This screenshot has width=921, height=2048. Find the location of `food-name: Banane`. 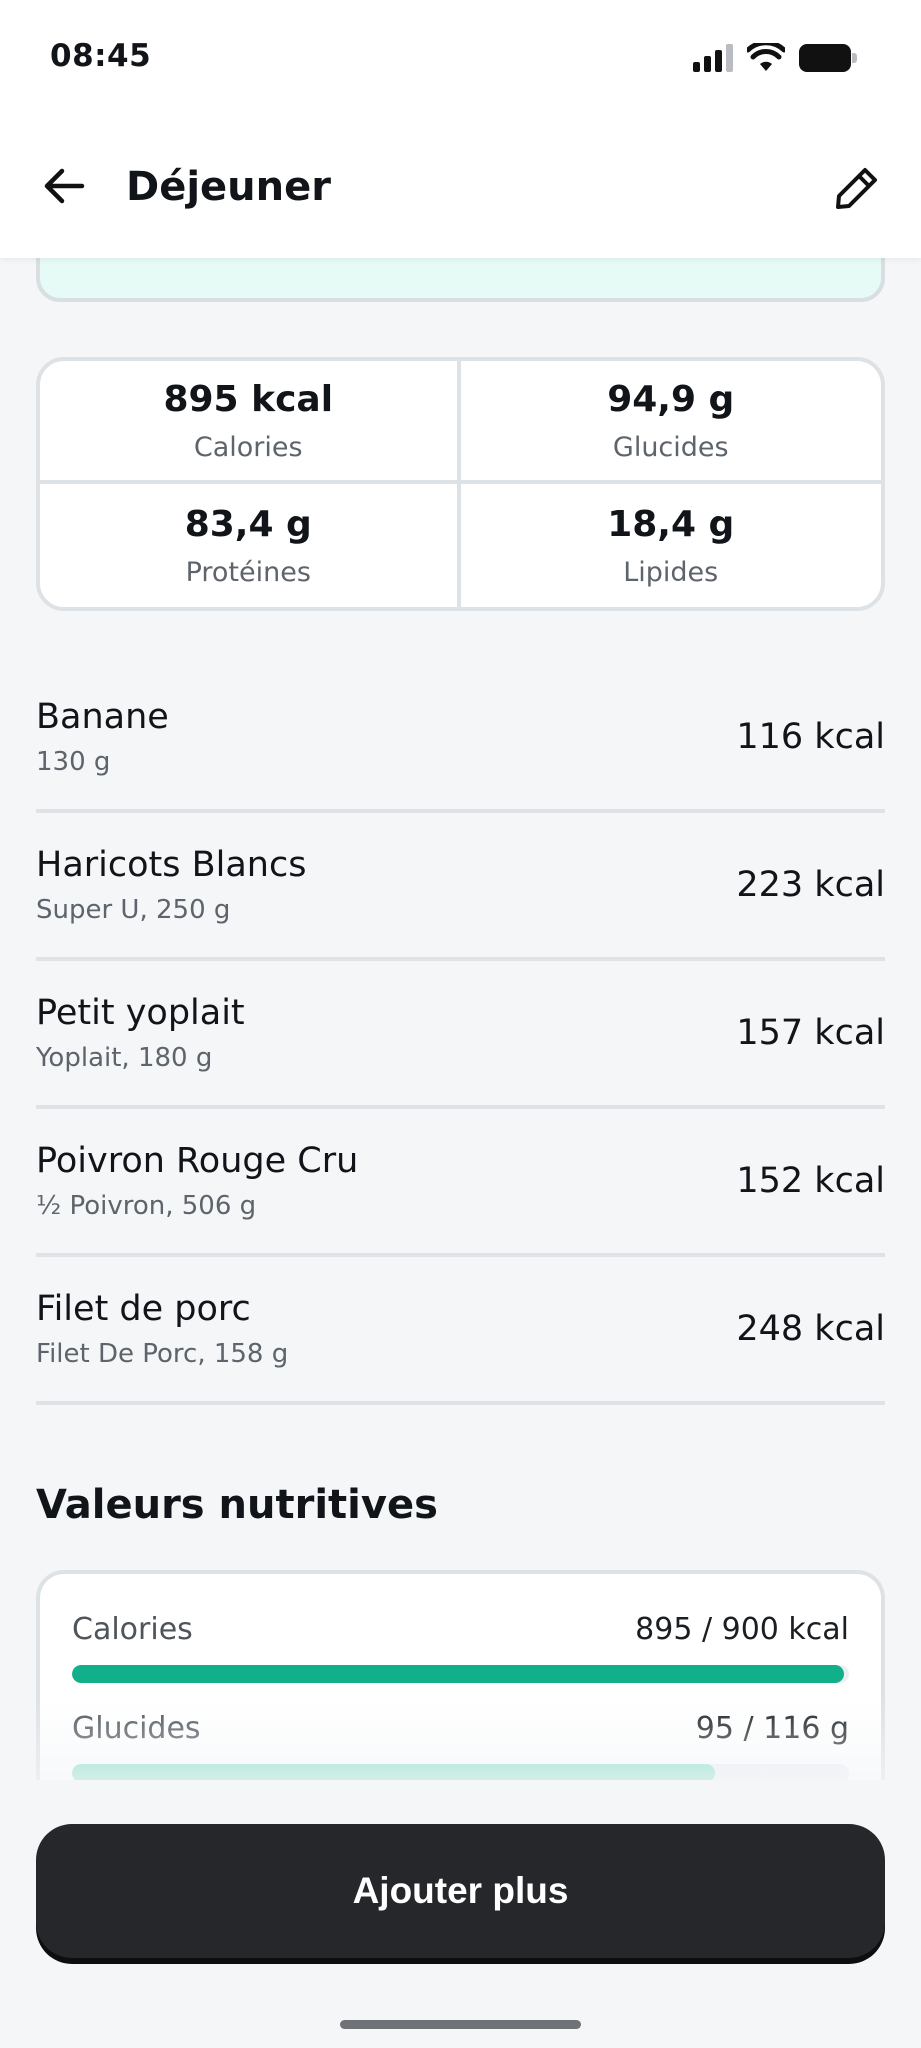

food-name: Banane is located at coordinates (102, 717).